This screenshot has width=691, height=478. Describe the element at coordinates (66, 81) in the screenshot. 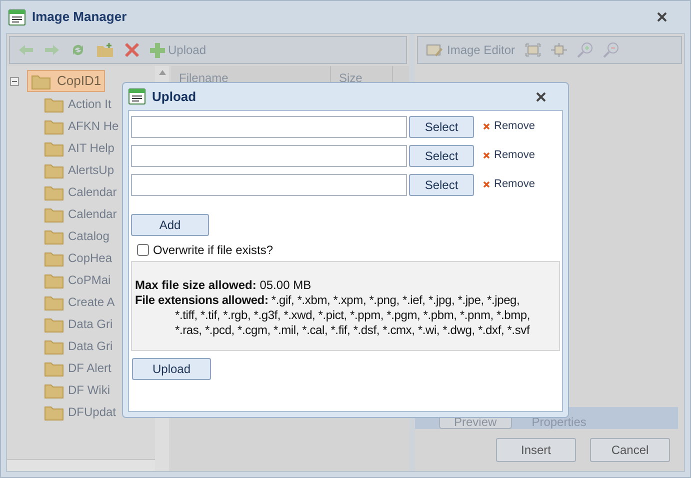

I see `tree-item: CopID1` at that location.